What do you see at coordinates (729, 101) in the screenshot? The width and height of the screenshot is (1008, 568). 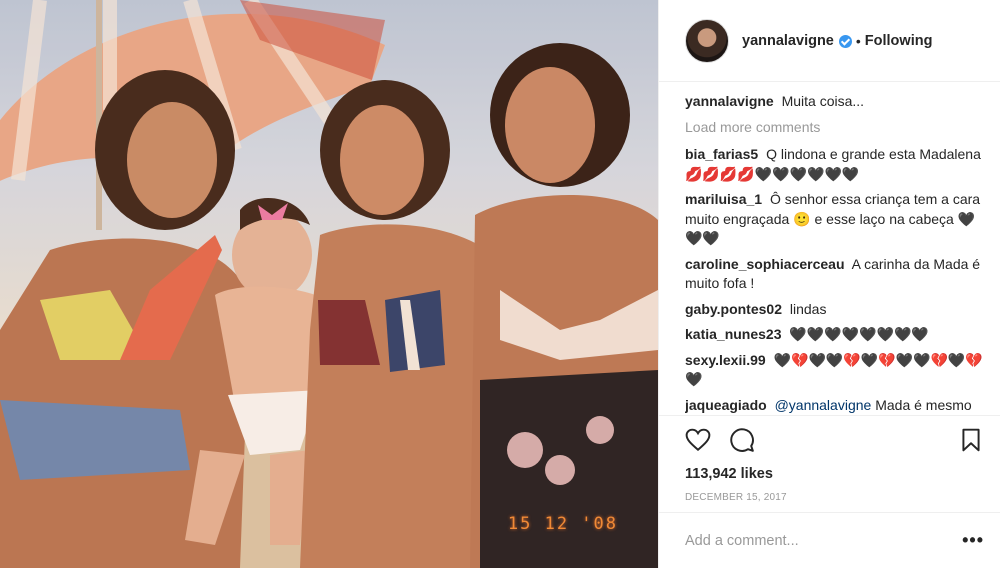 I see `caption-username: yannalavigne` at bounding box center [729, 101].